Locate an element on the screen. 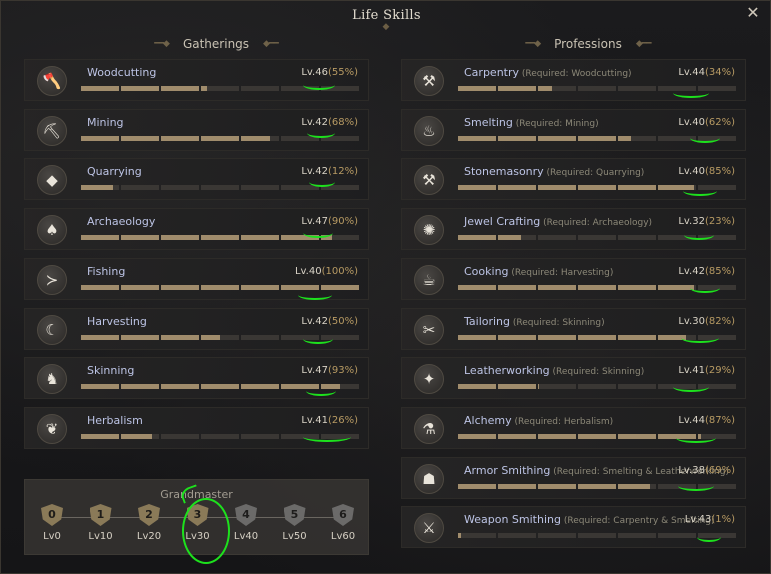 The width and height of the screenshot is (771, 574). skill-name: Mining is located at coordinates (105, 122).